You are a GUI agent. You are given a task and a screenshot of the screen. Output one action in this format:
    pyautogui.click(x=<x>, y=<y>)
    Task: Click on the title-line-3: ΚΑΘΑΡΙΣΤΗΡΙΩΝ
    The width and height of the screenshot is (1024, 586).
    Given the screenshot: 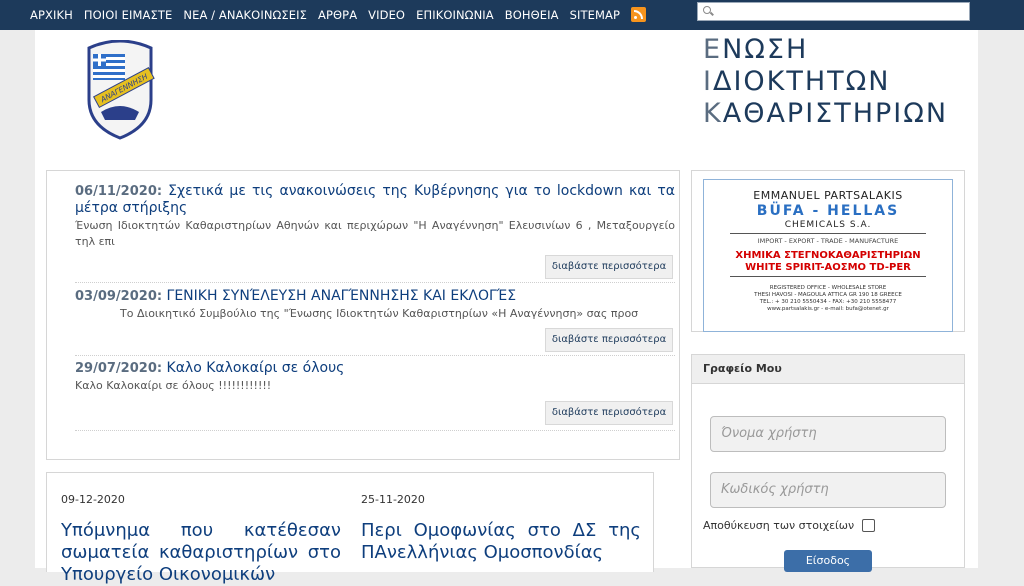 What is the action you would take?
    pyautogui.click(x=826, y=113)
    